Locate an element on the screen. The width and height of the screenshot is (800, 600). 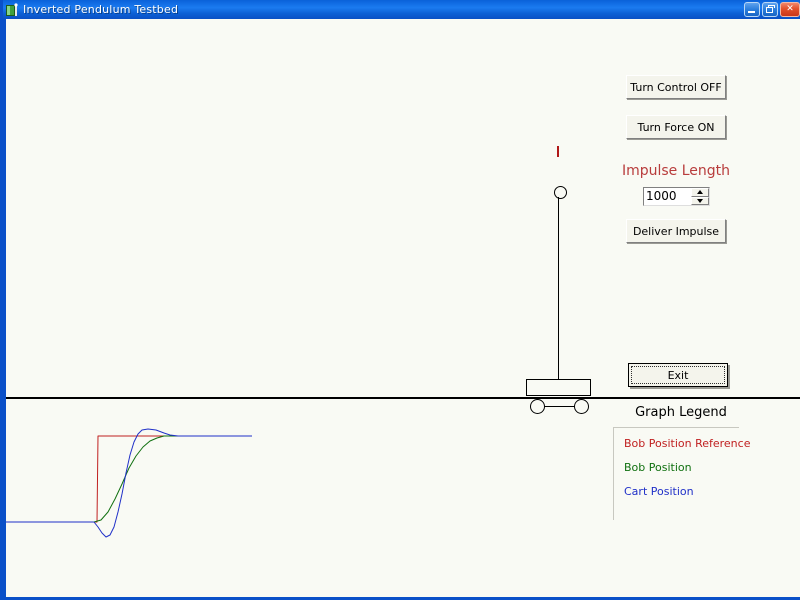
impulse-marker-icon is located at coordinates (558, 151).